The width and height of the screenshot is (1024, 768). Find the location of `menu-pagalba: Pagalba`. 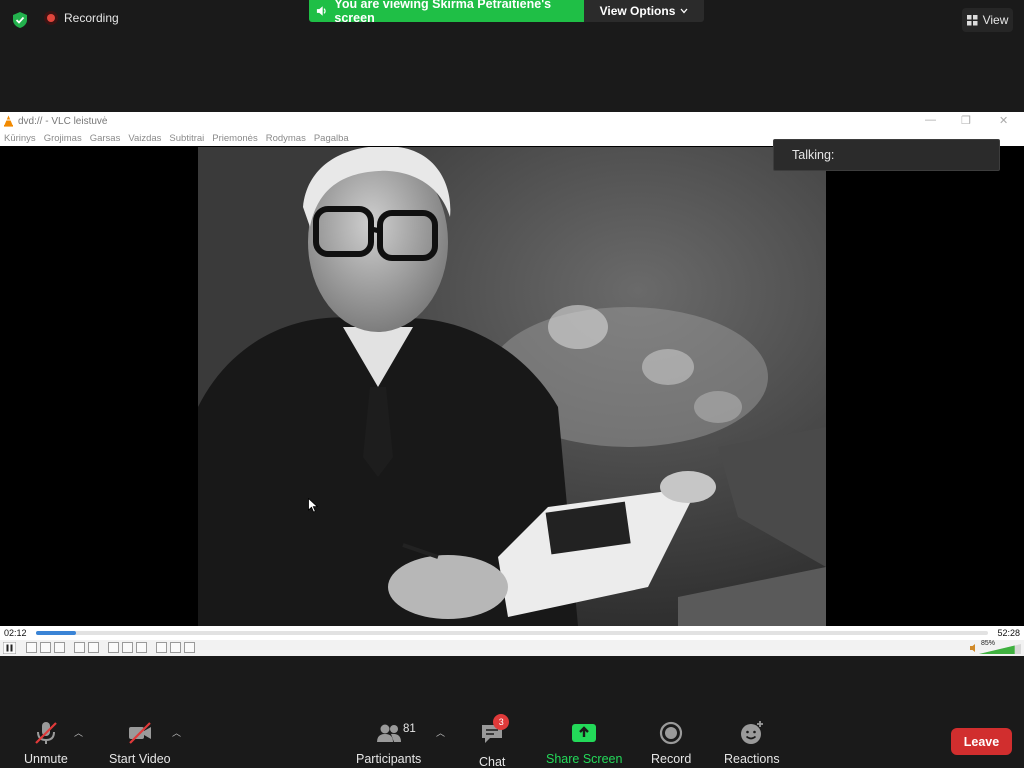

menu-pagalba: Pagalba is located at coordinates (331, 138).